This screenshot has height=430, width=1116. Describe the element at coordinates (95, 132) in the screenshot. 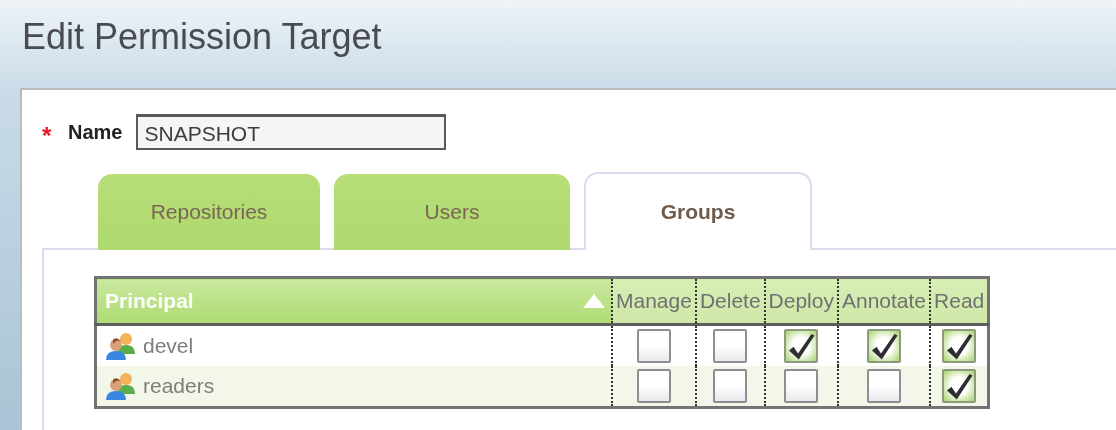

I see `field-label: Name` at that location.